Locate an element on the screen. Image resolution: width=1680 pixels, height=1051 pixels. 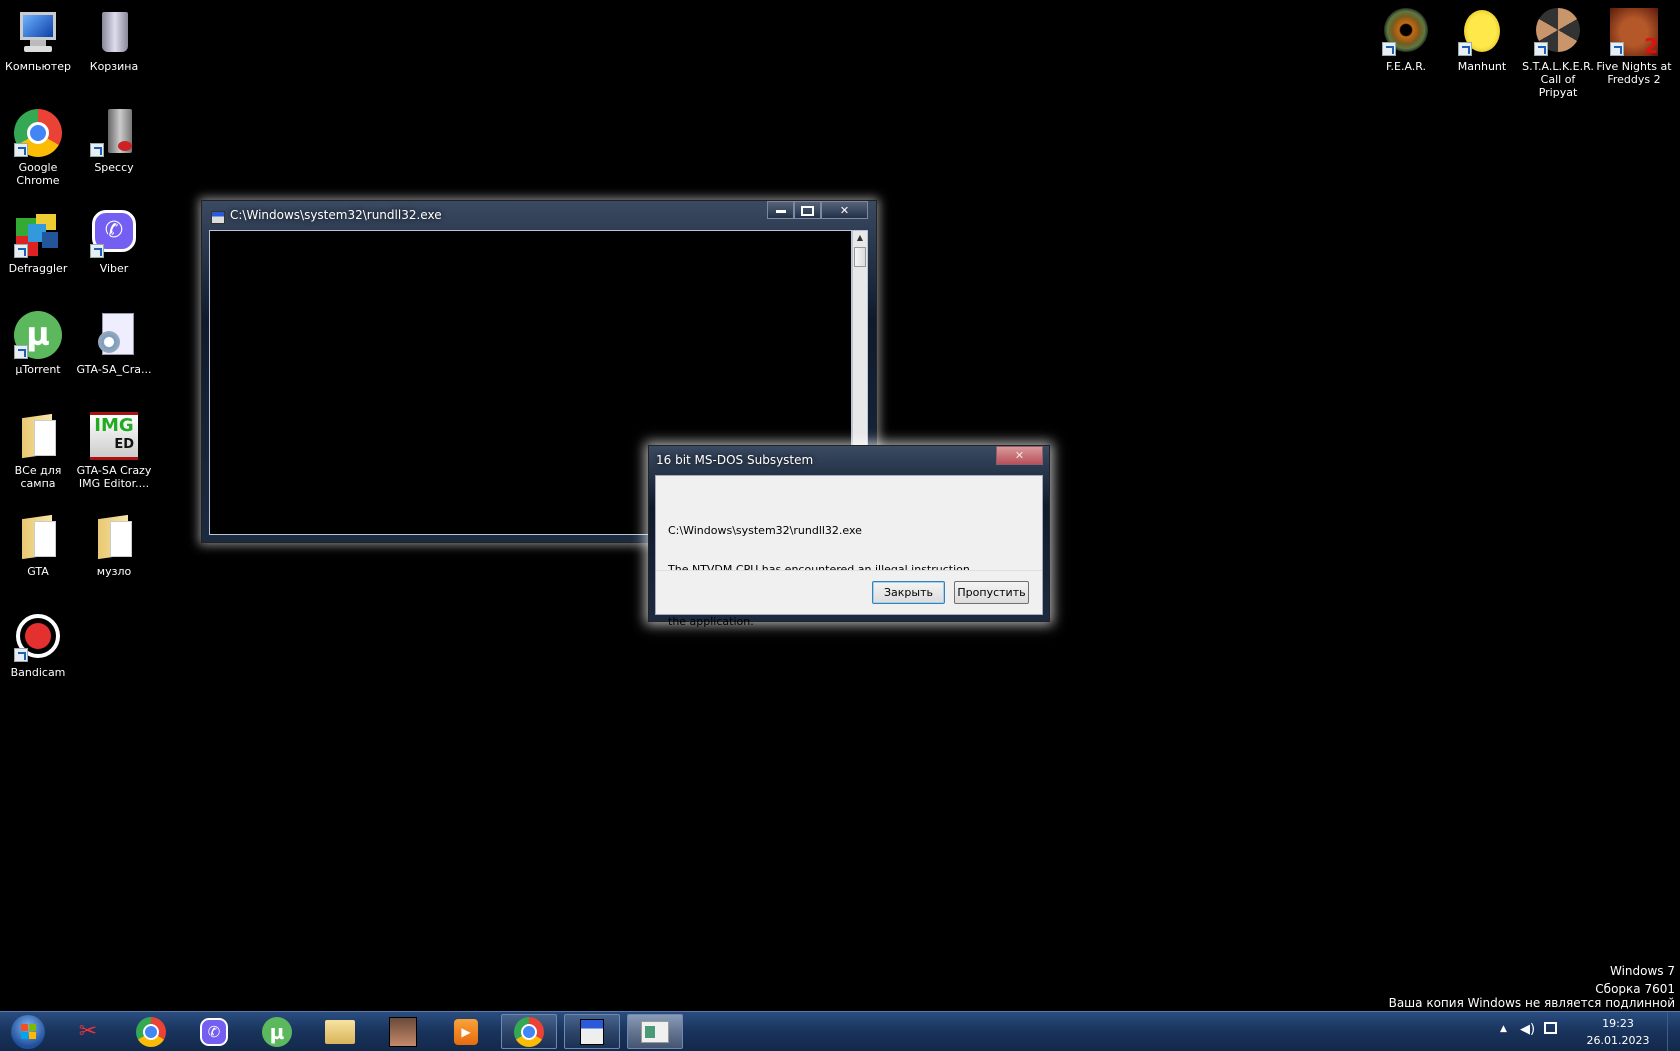
desktop-icon-fear: F.E.A.R. is located at coordinates (1406, 36).